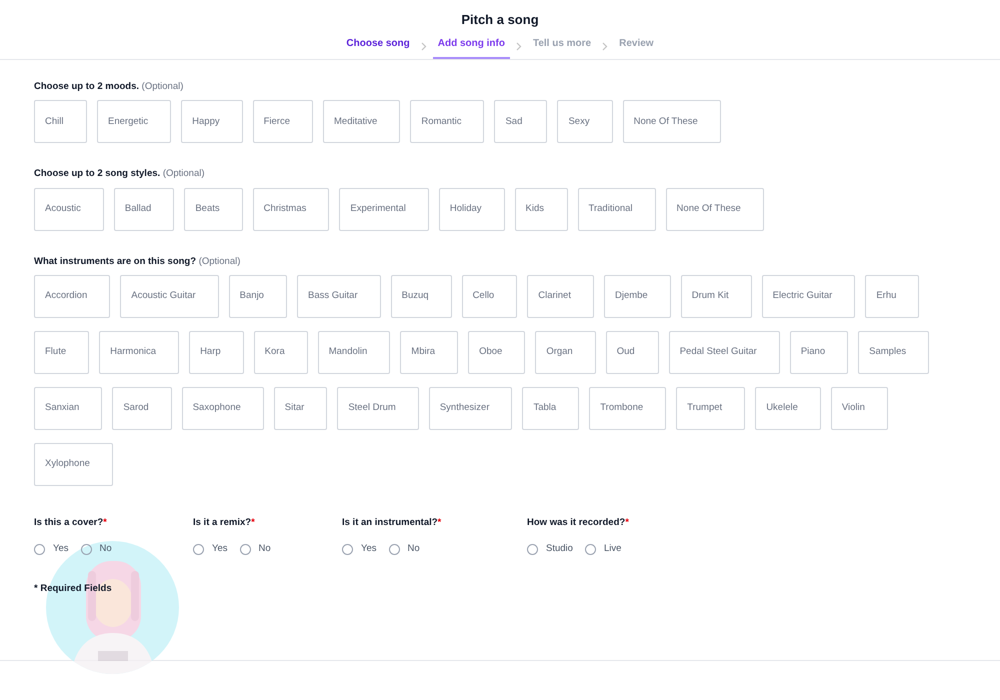  I want to click on question-label: Is it a remix?*, so click(224, 523).